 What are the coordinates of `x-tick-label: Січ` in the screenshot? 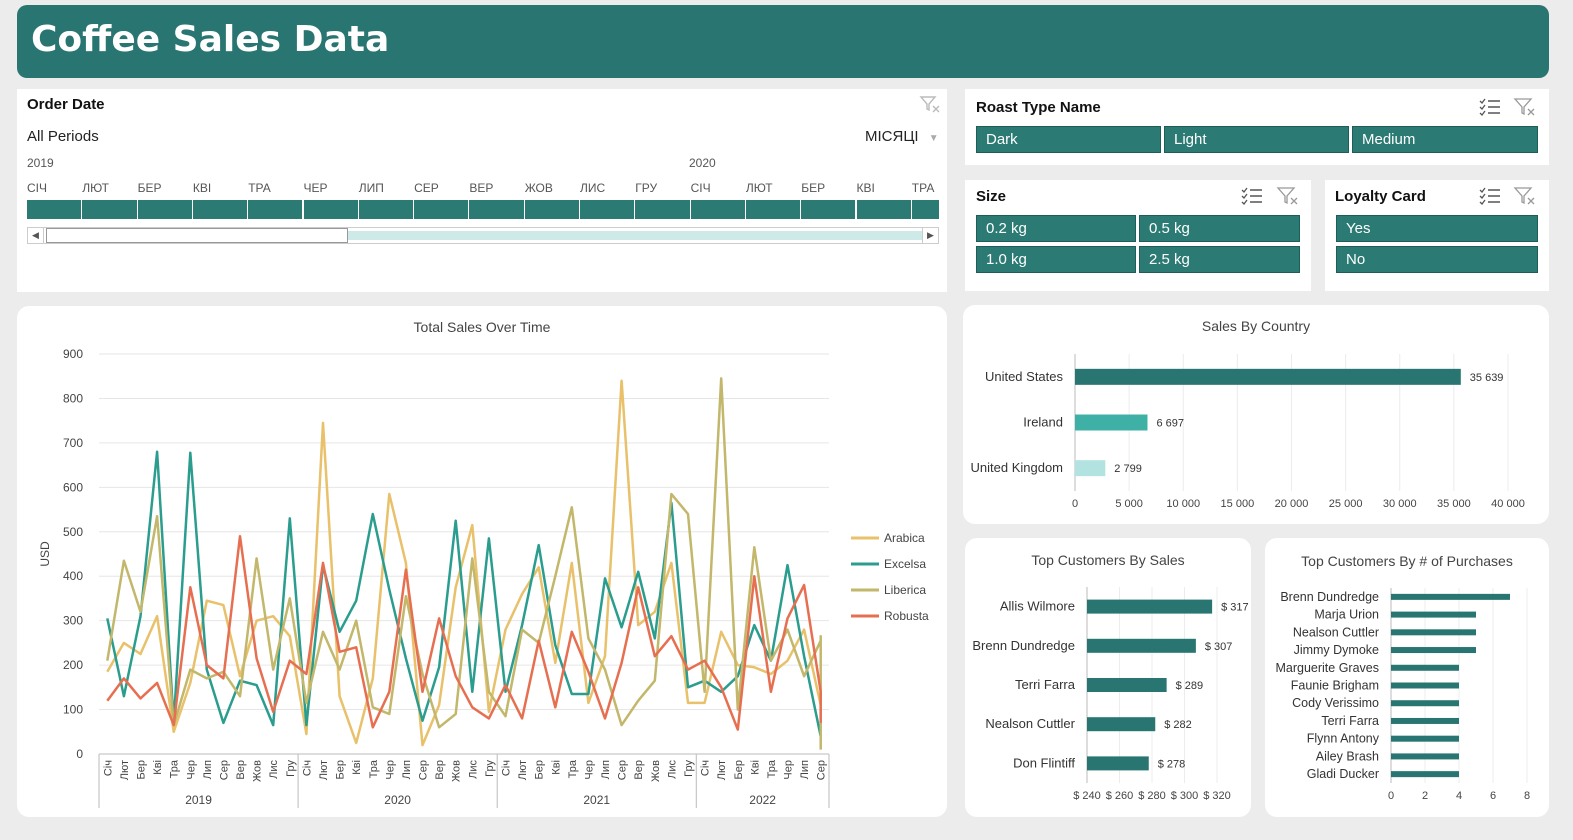 It's located at (506, 768).